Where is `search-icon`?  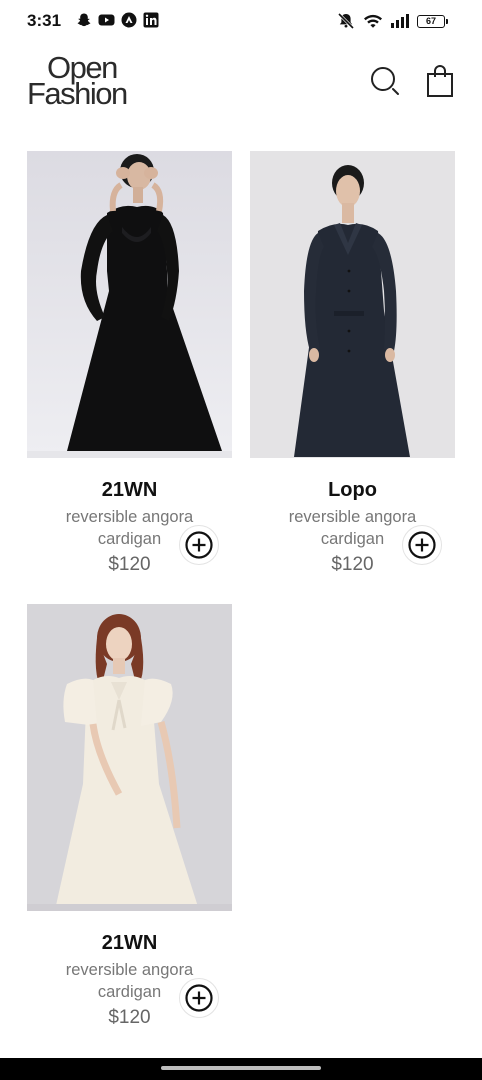 search-icon is located at coordinates (385, 81).